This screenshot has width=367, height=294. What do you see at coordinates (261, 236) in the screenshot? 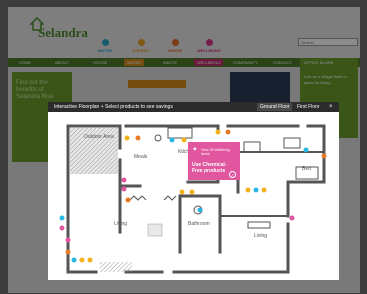
I see `room-living-2: Living` at bounding box center [261, 236].